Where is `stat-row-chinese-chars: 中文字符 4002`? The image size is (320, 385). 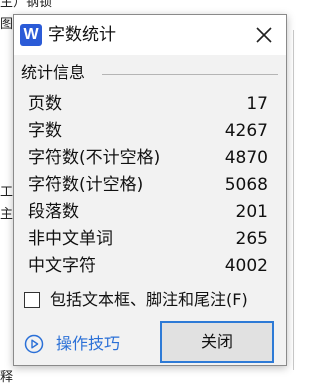
stat-row-chinese-chars: 中文字符 4002 is located at coordinates (148, 266).